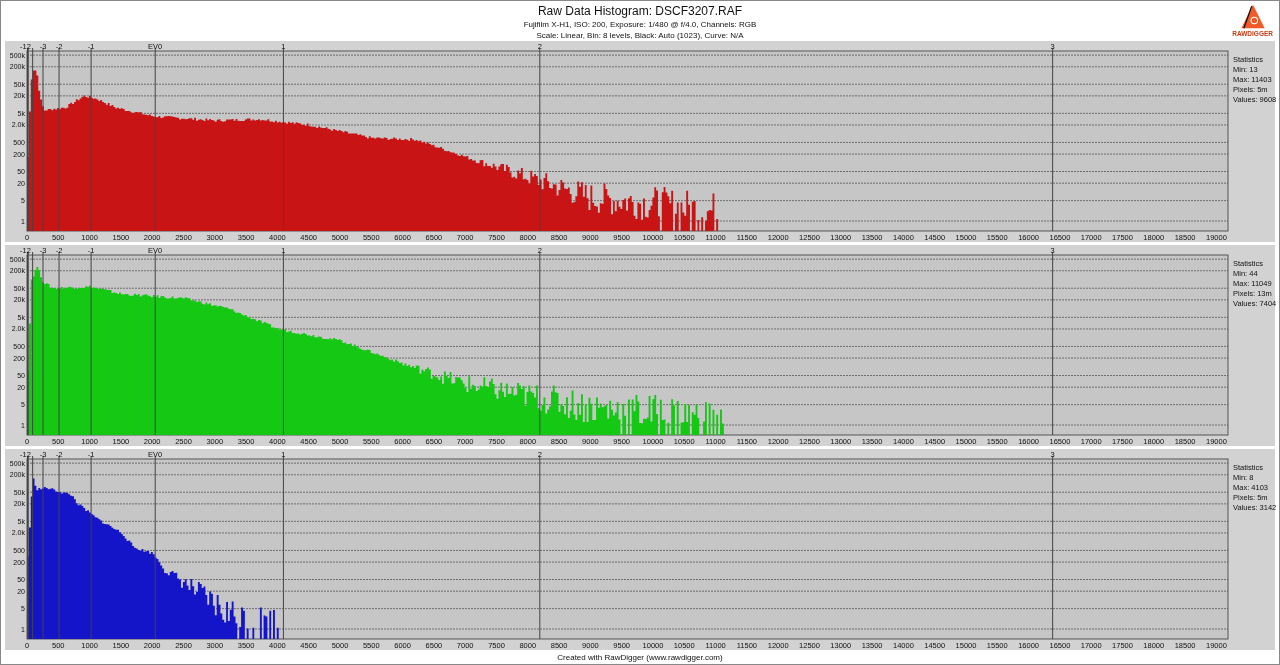 Image resolution: width=1280 pixels, height=665 pixels. What do you see at coordinates (640, 657) in the screenshot?
I see `footer-credit: Created with RawDigger (www.rawdigger.com)` at bounding box center [640, 657].